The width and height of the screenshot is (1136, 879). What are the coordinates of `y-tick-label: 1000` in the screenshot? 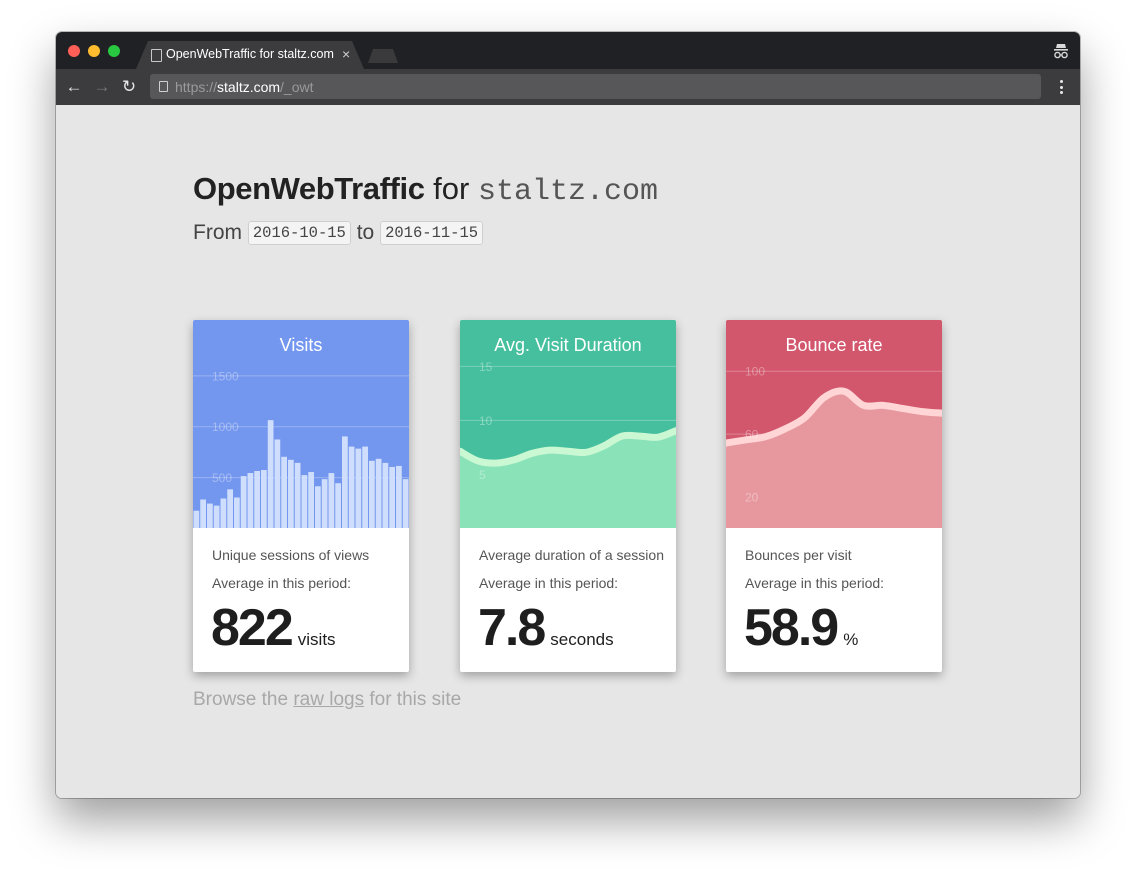 It's located at (225, 427).